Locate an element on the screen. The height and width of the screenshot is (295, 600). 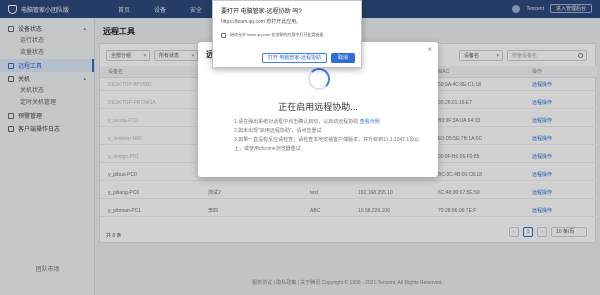
checkbox-icon is located at coordinates (223, 35).